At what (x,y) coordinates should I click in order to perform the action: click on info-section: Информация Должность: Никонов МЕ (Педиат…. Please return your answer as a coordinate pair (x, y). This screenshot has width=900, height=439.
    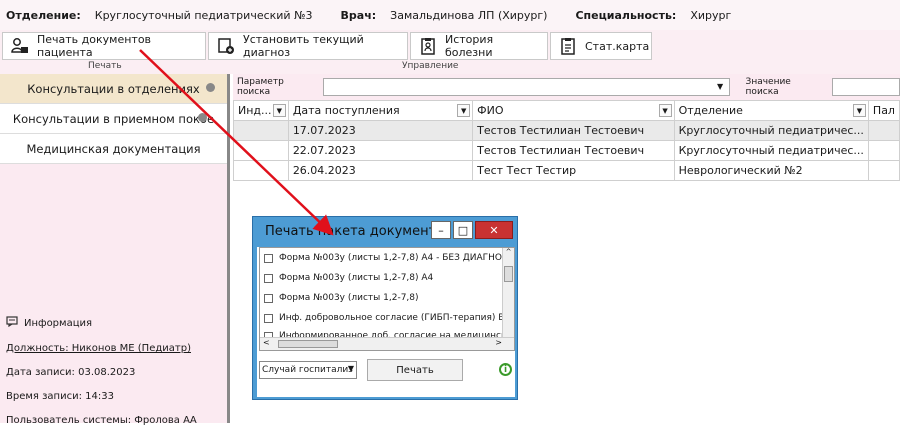
    Looking at the image, I should click on (113, 377).